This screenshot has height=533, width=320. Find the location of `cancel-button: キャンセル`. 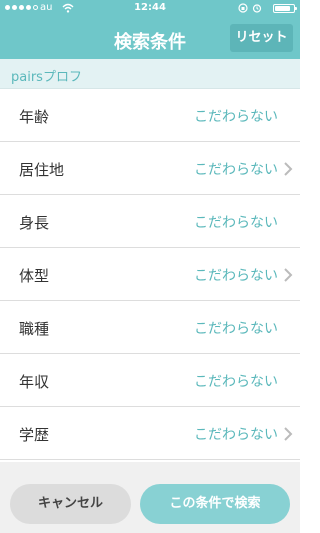

cancel-button: キャンセル is located at coordinates (70, 504).